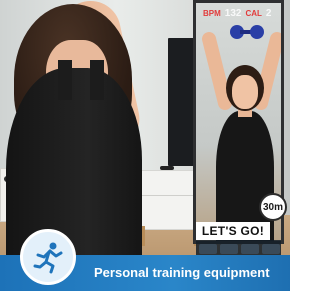 The width and height of the screenshot is (320, 291). What do you see at coordinates (245, 92) in the screenshot?
I see `reflection-face` at bounding box center [245, 92].